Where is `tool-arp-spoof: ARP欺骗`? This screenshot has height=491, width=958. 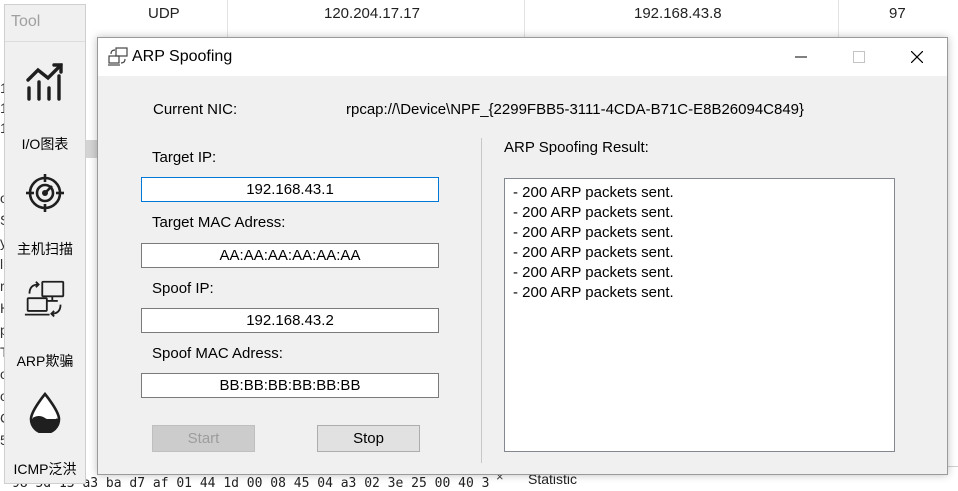
tool-arp-spoof: ARP欺骗 is located at coordinates (45, 327).